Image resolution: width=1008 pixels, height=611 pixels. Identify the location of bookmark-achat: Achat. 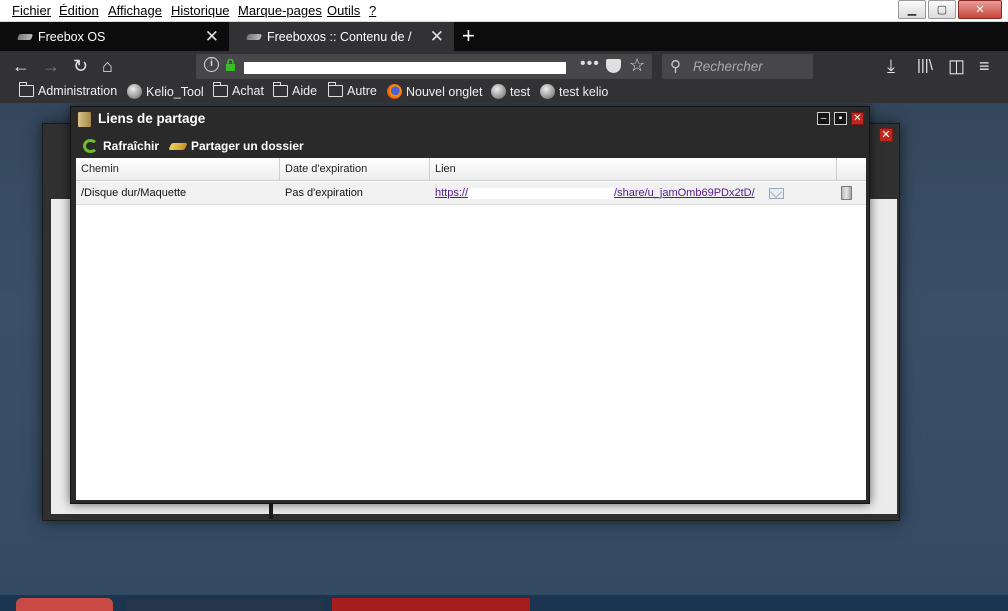
(238, 90).